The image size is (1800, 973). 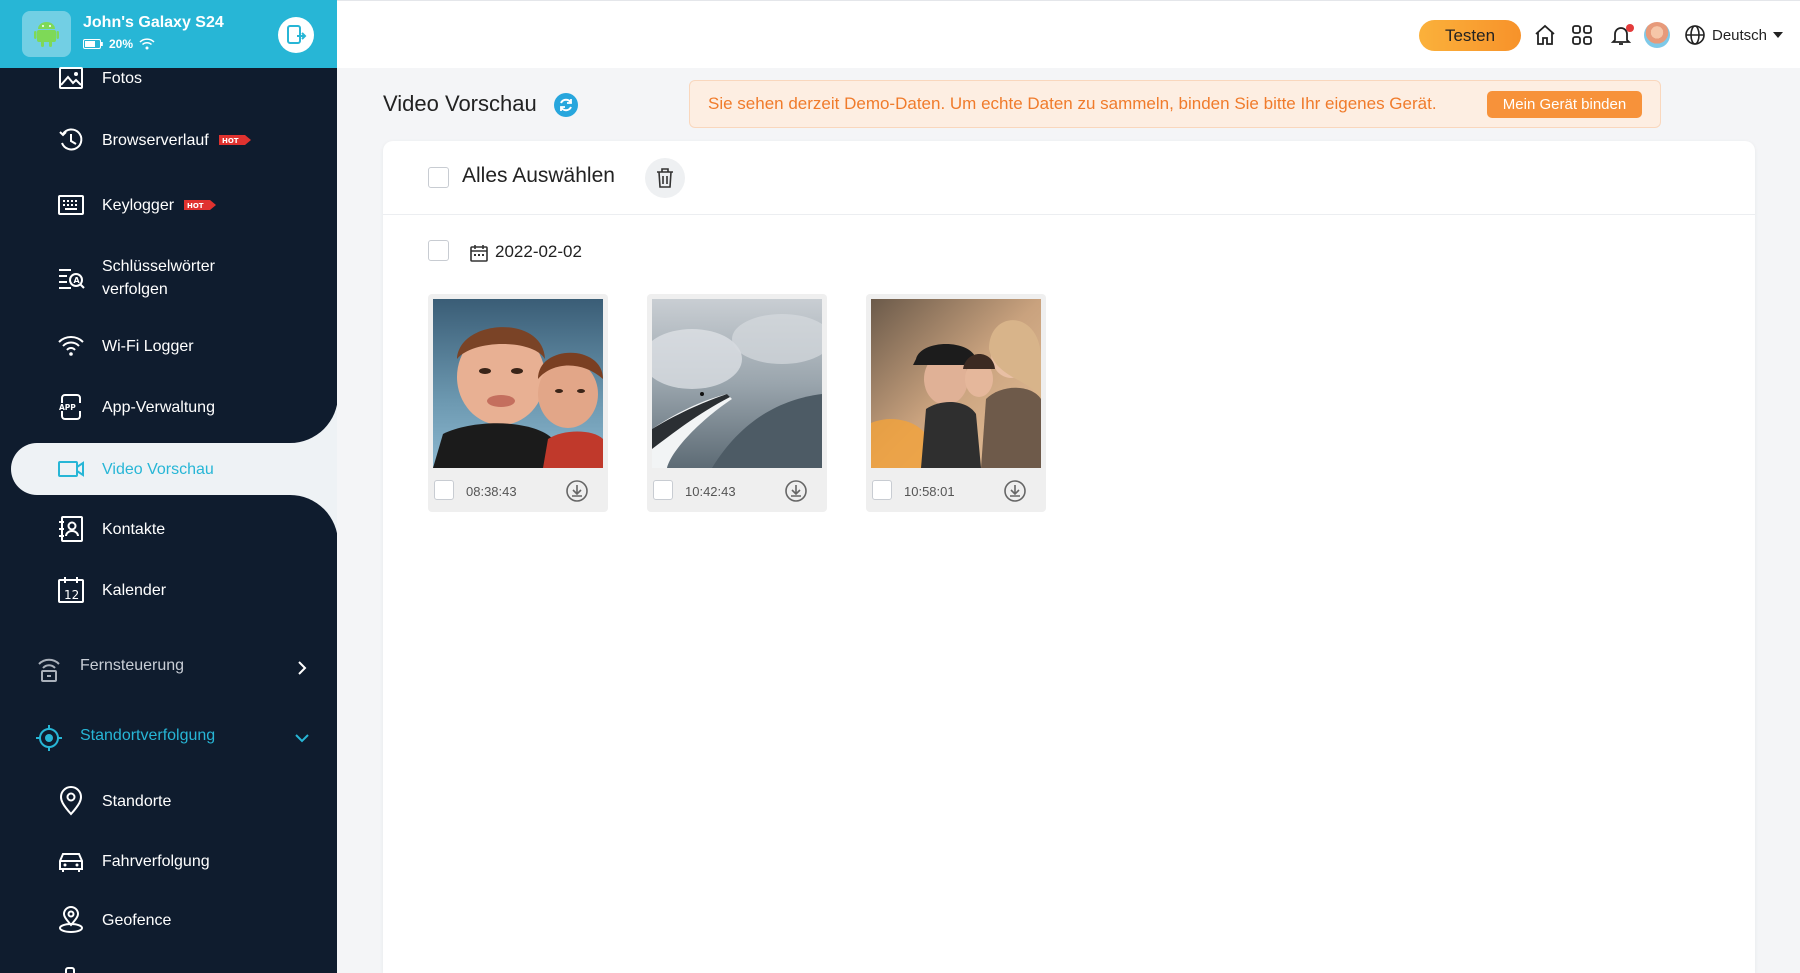 I want to click on app-icon: APP, so click(x=71, y=407).